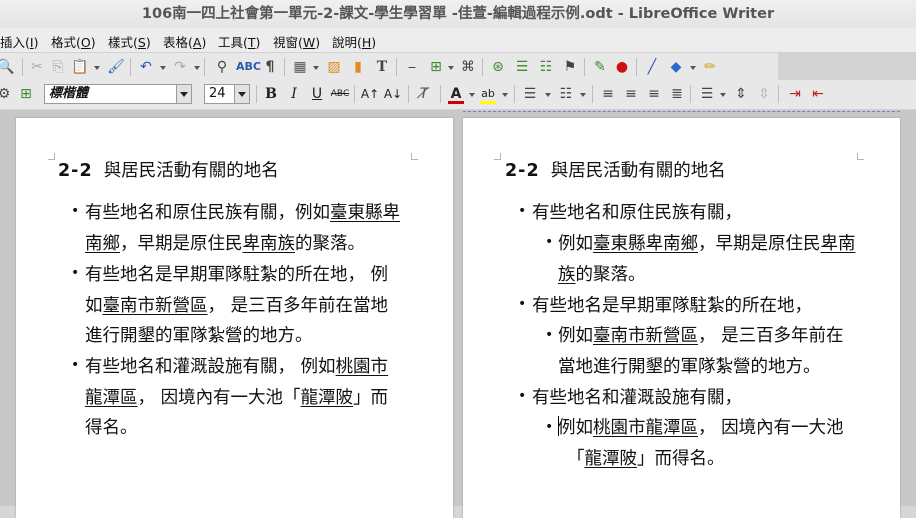  What do you see at coordinates (317, 94) in the screenshot?
I see `underline-icon: U` at bounding box center [317, 94].